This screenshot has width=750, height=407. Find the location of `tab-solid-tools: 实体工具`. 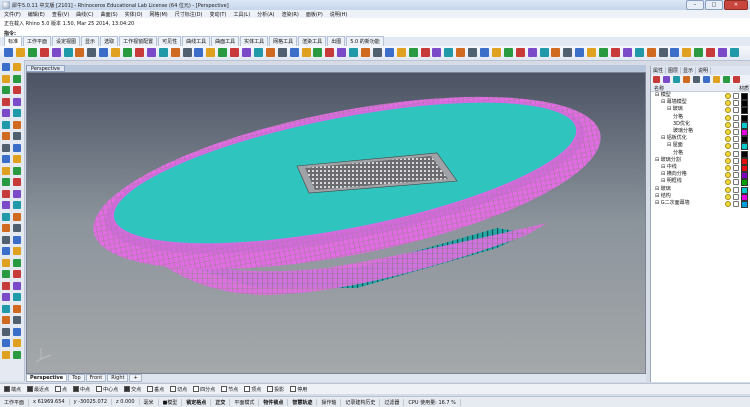

tab-solid-tools: 实体工具 is located at coordinates (254, 41).